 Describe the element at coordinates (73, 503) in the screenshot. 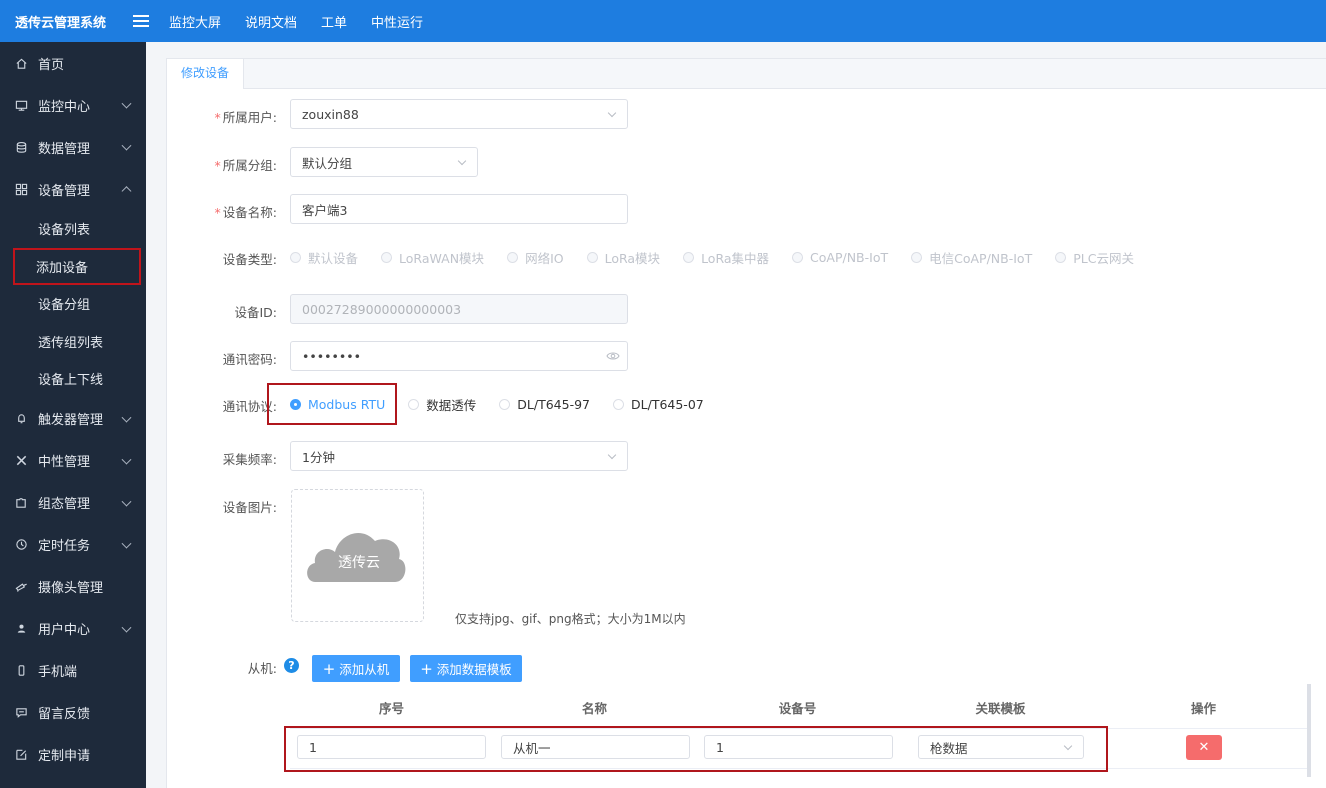

I see `sidebar-item-config: 组态管理` at that location.